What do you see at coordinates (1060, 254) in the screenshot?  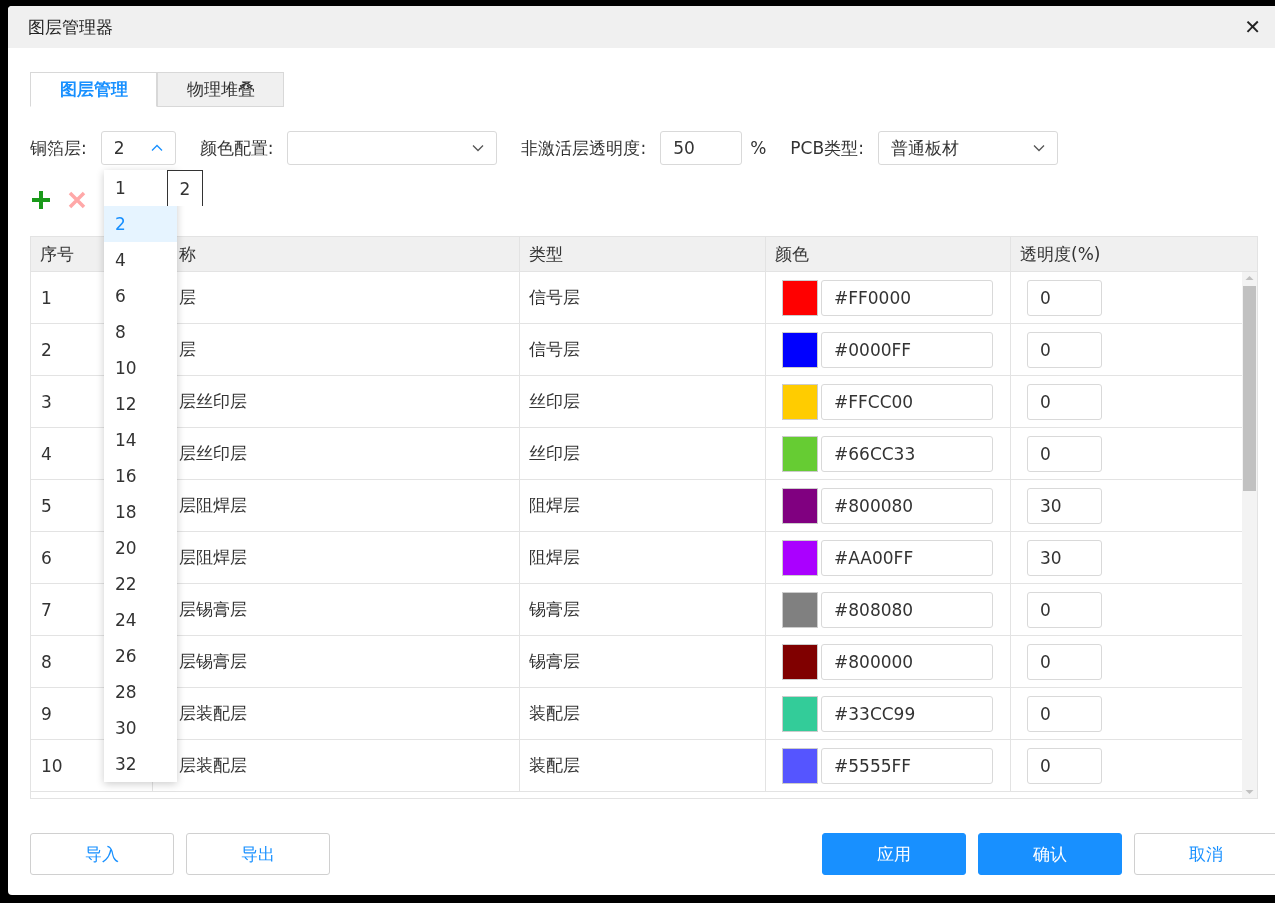 I see `column-header: 透明度(%)` at bounding box center [1060, 254].